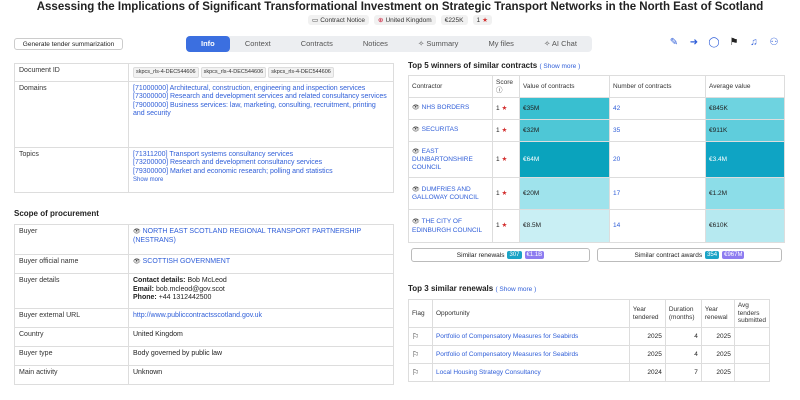 The width and height of the screenshot is (800, 400). Describe the element at coordinates (506, 86) in the screenshot. I see `col-score: Score ⓘ` at that location.